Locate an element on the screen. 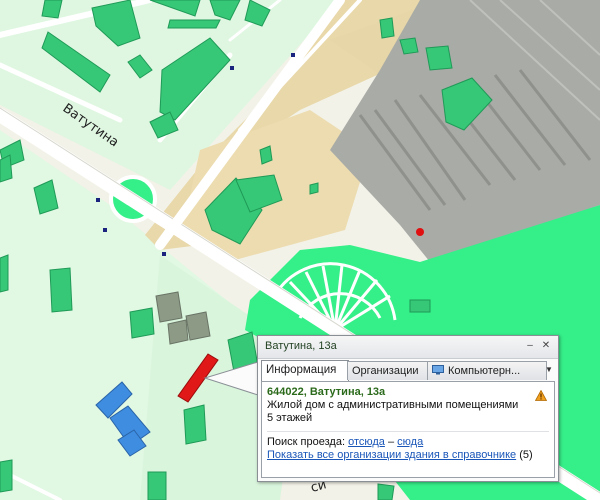 This screenshot has width=600, height=500. route-prefix: Поиск проезда: is located at coordinates (306, 442).